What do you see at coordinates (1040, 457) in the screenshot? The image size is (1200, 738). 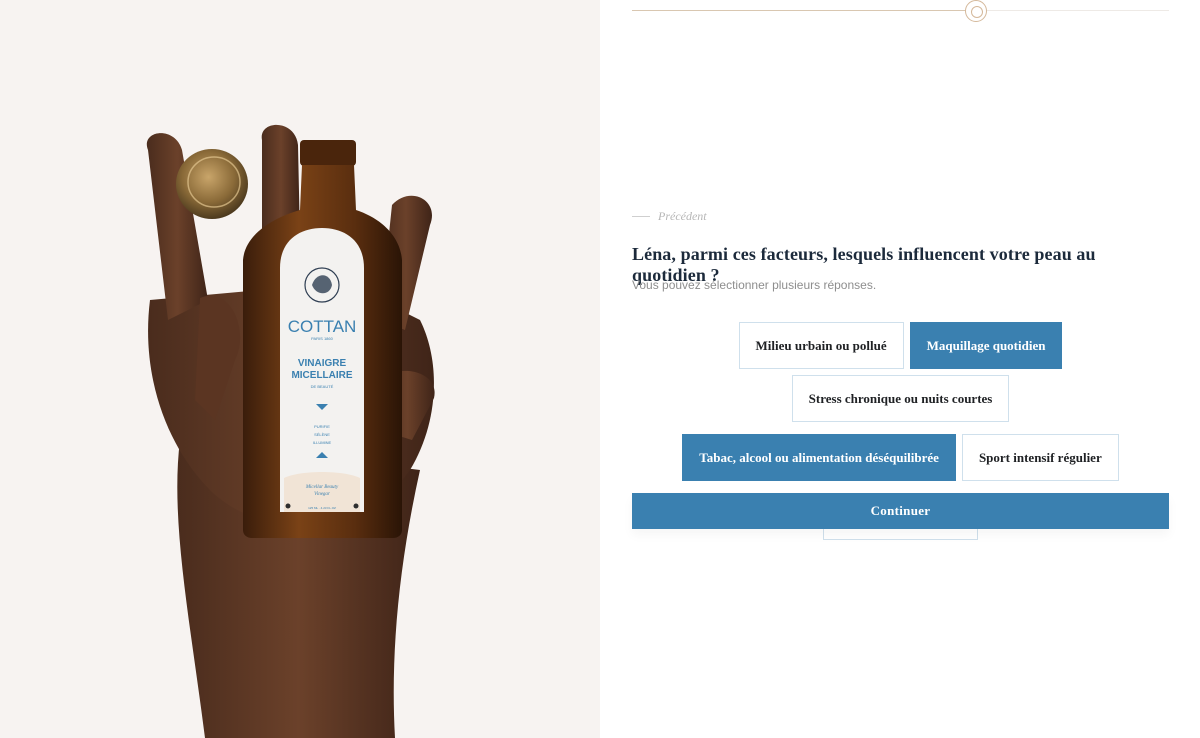 I see `option-sport: Sport intensif régulier` at bounding box center [1040, 457].